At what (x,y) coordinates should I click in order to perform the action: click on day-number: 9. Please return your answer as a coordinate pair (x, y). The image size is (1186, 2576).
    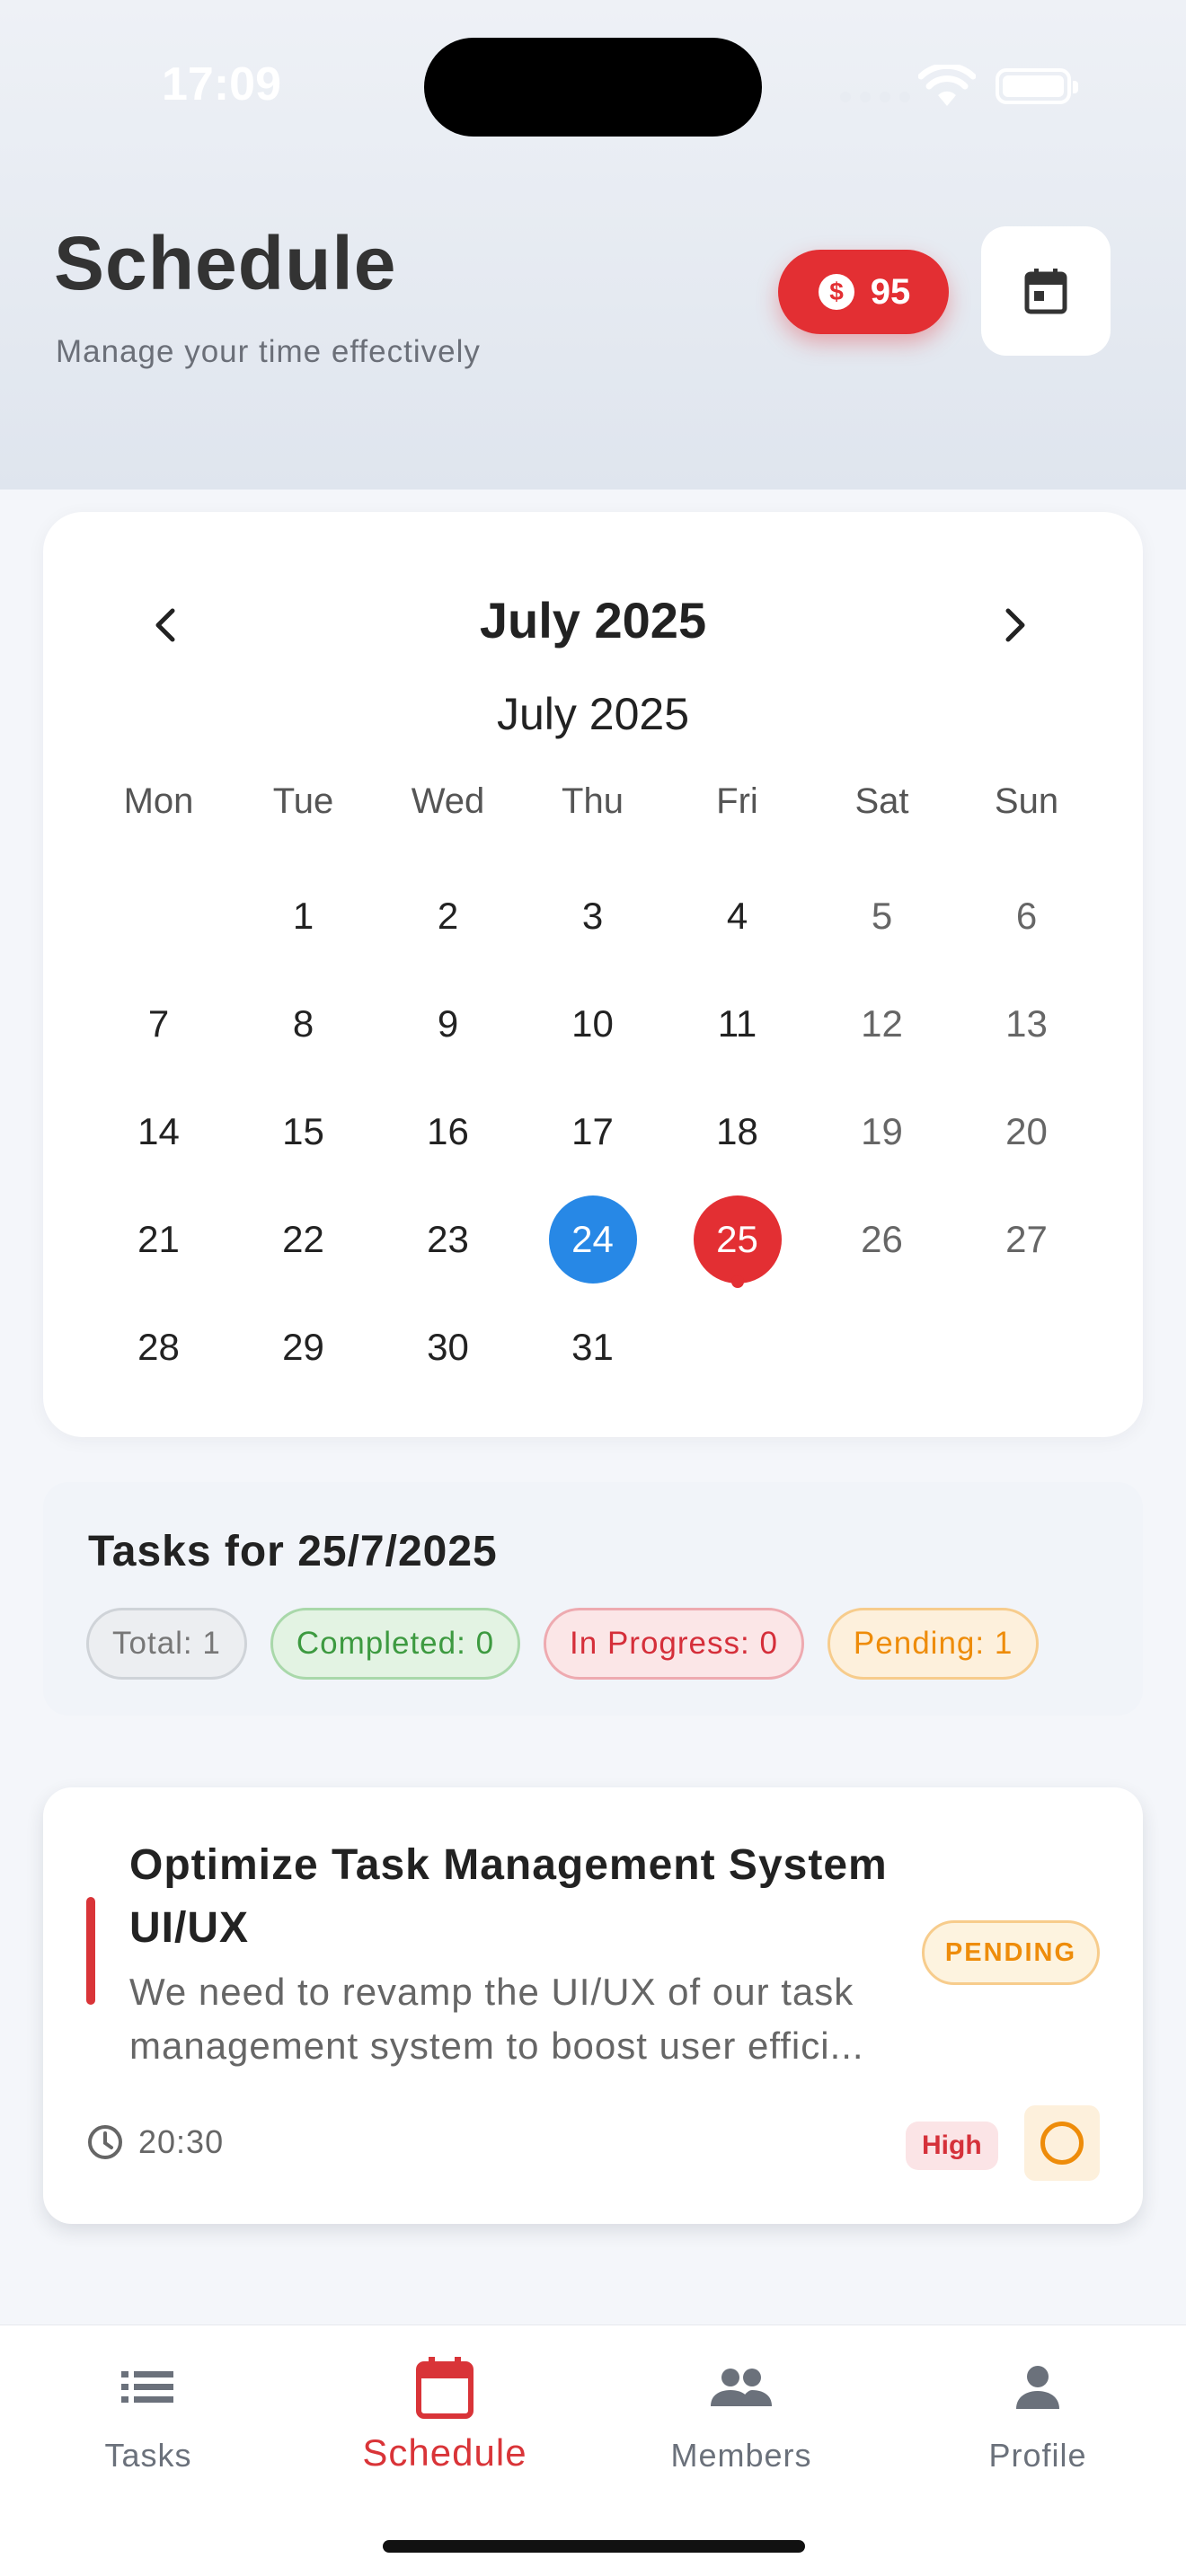
    Looking at the image, I should click on (448, 1023).